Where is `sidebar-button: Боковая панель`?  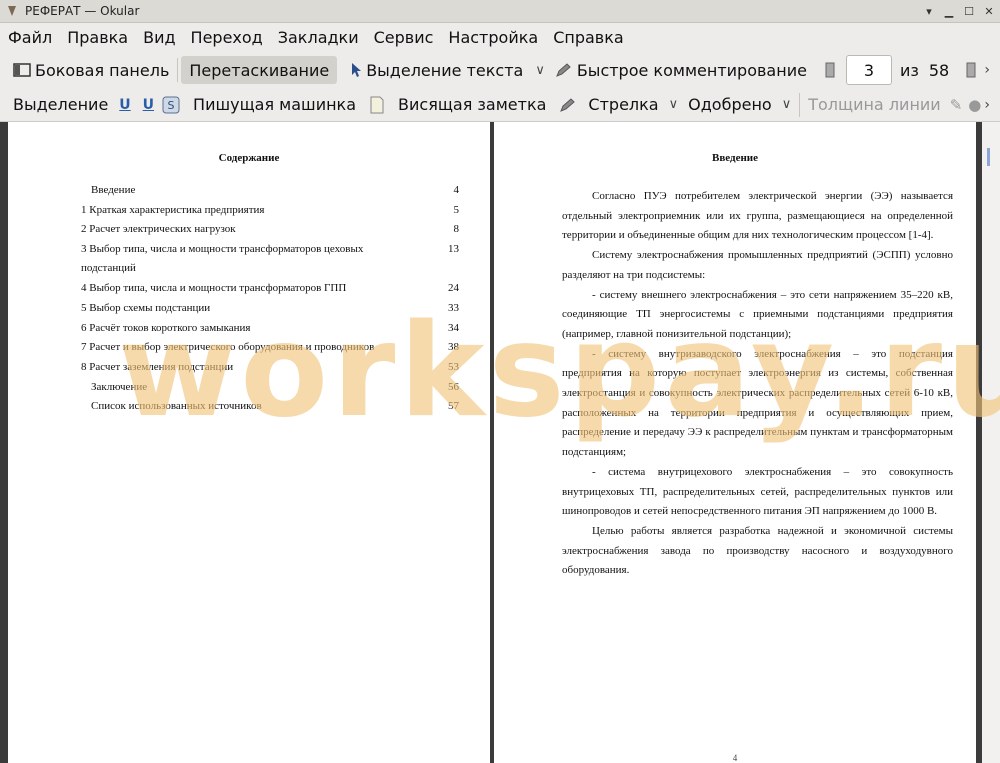 sidebar-button: Боковая панель is located at coordinates (91, 70).